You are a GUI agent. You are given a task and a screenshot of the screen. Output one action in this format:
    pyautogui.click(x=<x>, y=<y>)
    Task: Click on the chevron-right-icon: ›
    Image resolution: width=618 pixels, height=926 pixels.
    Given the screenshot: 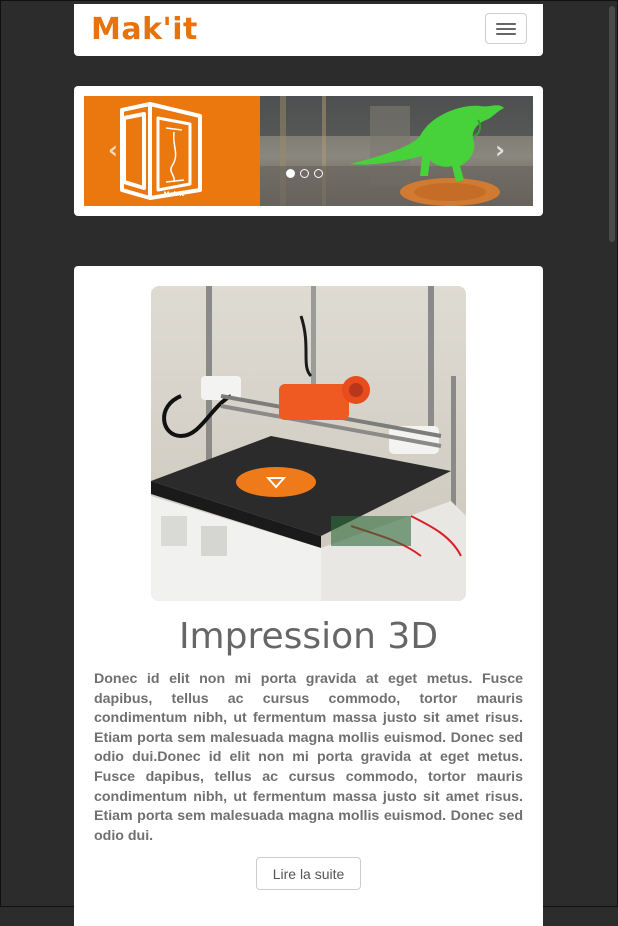 What is the action you would take?
    pyautogui.click(x=500, y=150)
    